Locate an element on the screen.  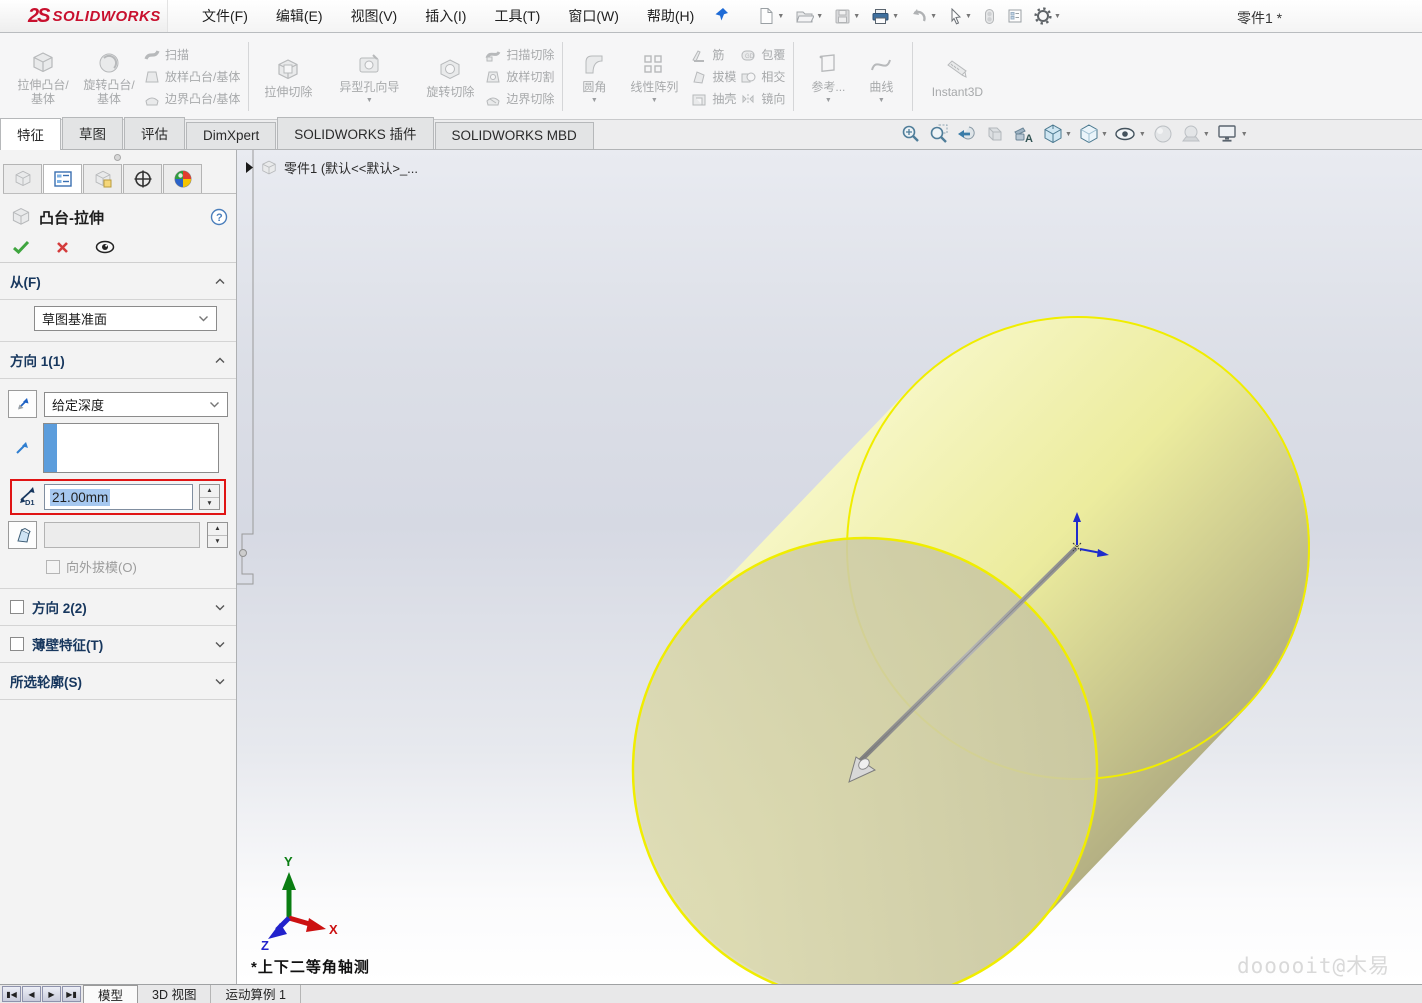
menu-insert: 插入(I) is located at coordinates (445, 16).